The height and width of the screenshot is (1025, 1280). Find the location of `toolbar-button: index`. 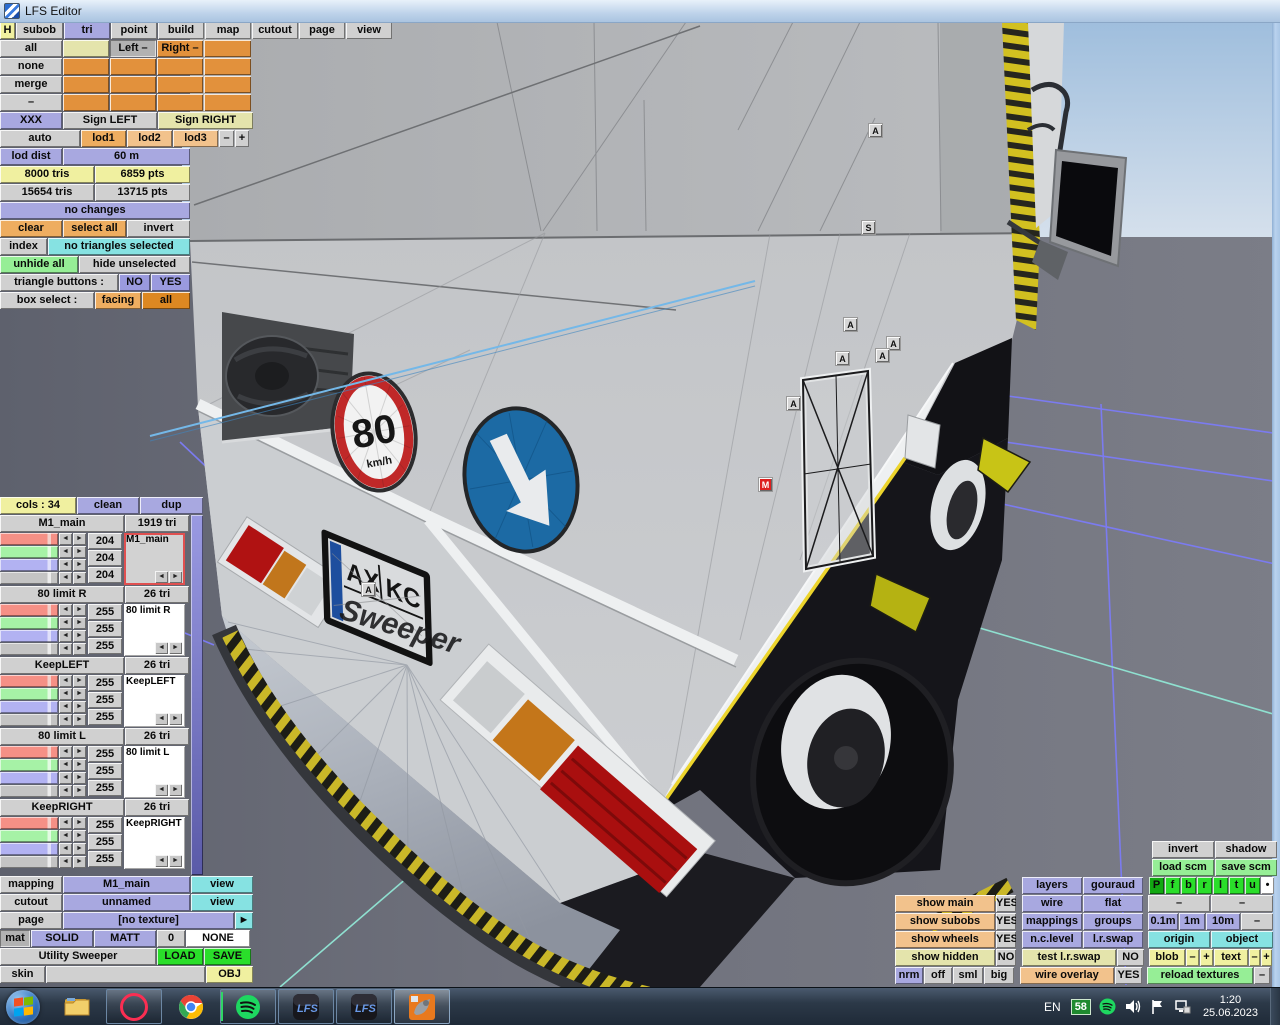

toolbar-button: index is located at coordinates (23, 246).